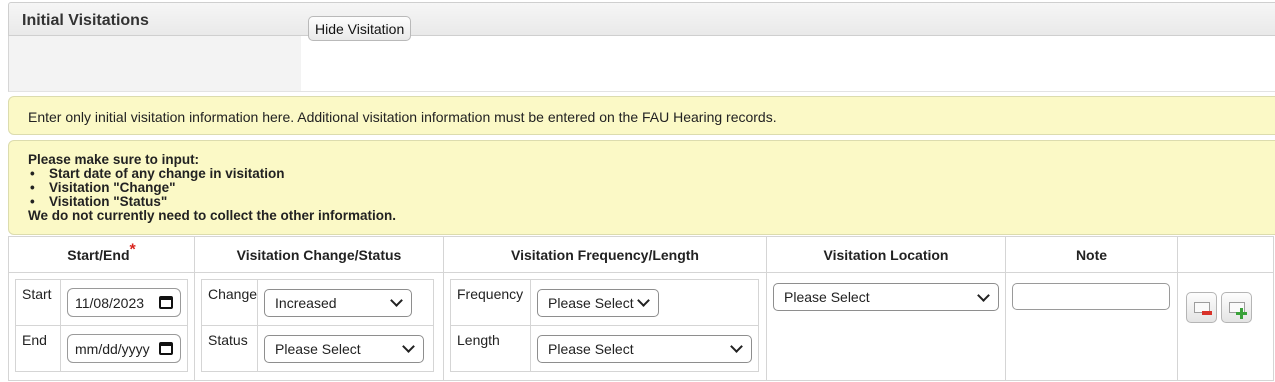 The width and height of the screenshot is (1275, 382). Describe the element at coordinates (1225, 254) in the screenshot. I see `header-actions` at that location.